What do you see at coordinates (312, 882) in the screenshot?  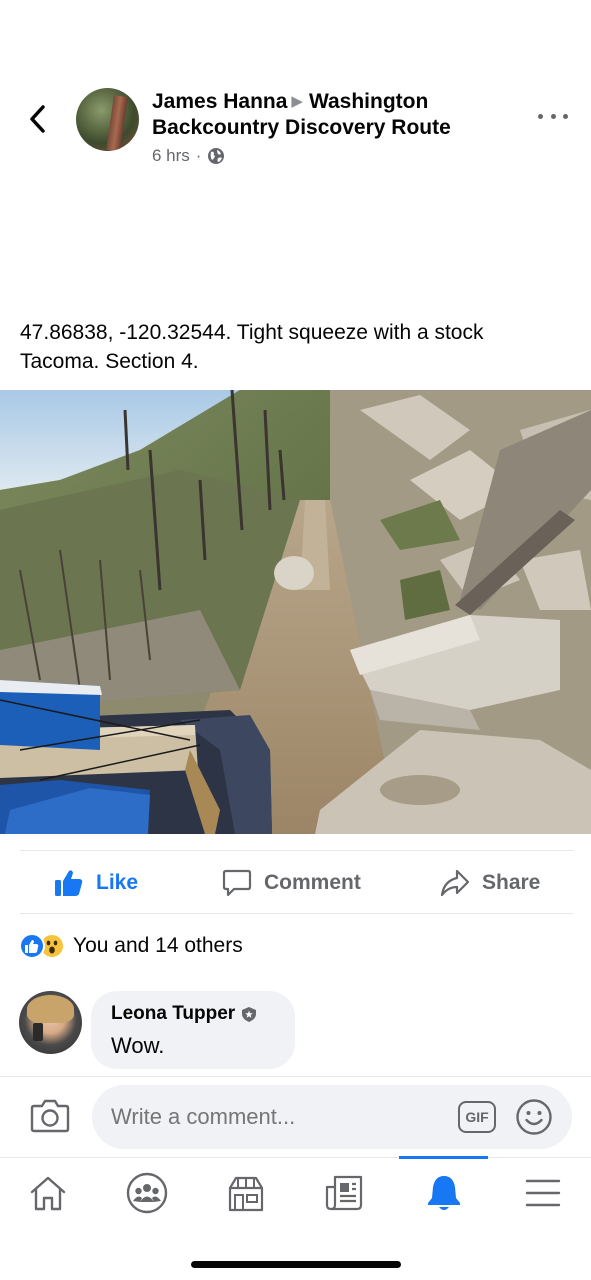 I see `comment-label: Comment` at bounding box center [312, 882].